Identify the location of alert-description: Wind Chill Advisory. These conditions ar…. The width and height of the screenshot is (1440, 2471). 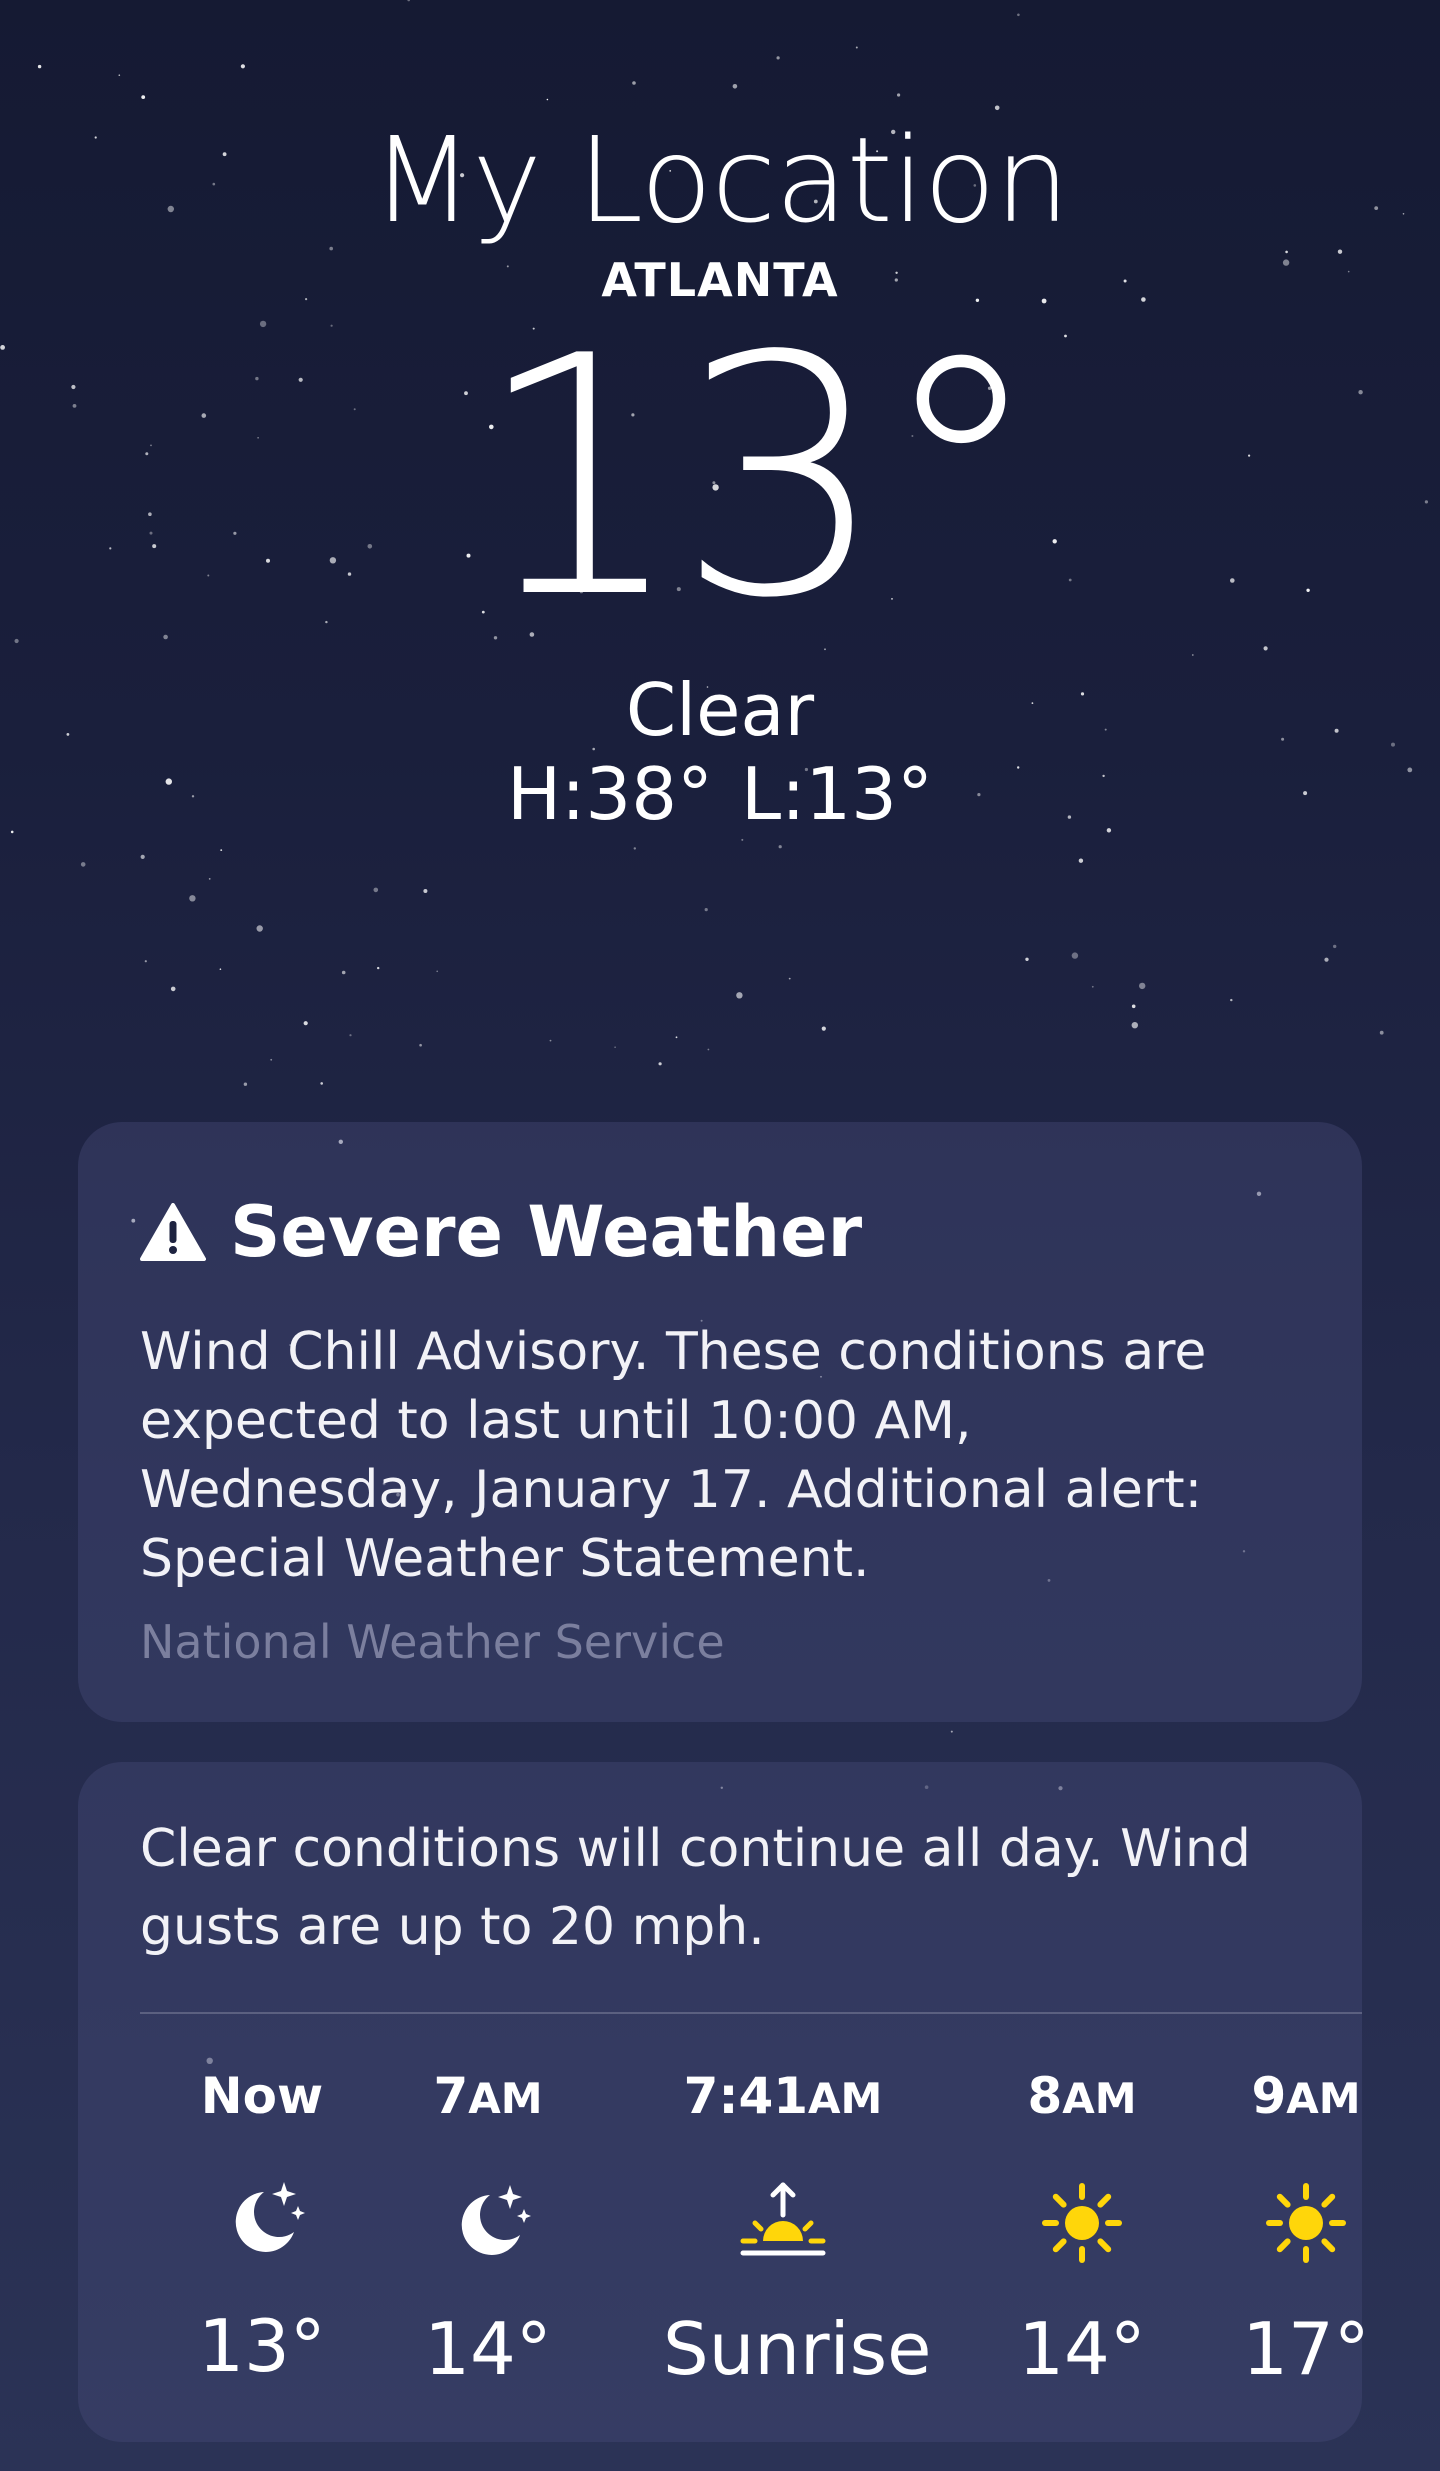
(673, 1455).